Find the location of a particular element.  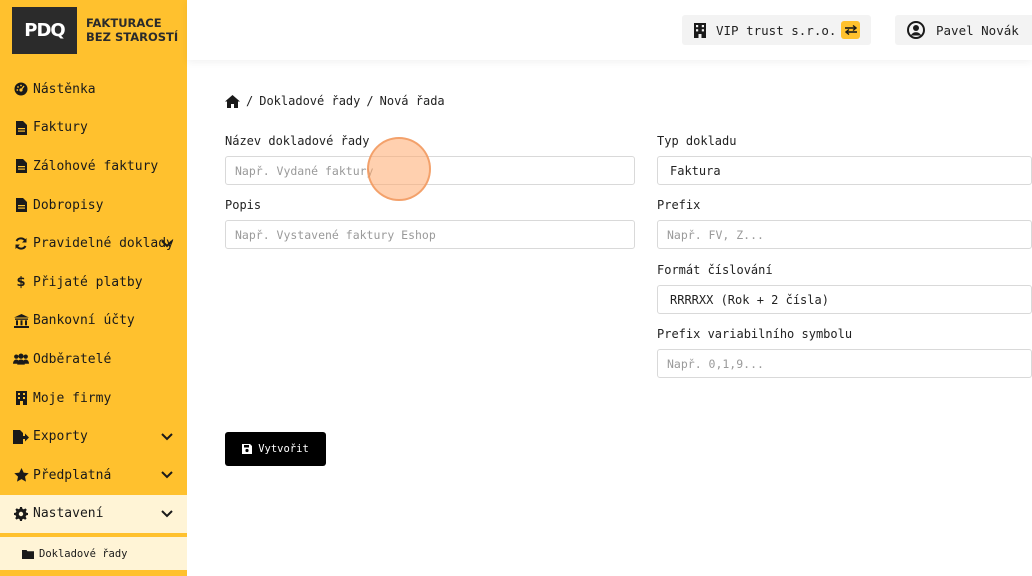

sidebar-item-moje-firmy: Moje firmy is located at coordinates (93, 398).